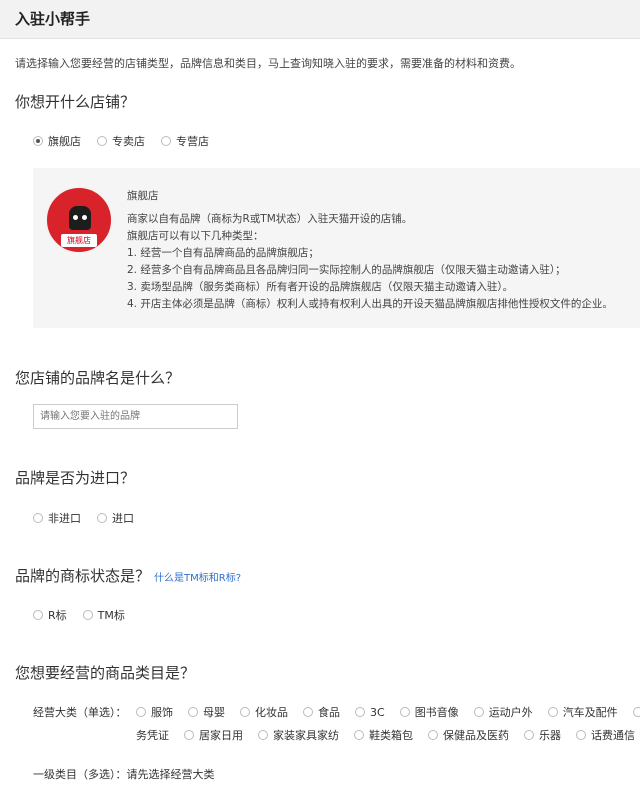  I want to click on radio-checked-icon, so click(38, 141).